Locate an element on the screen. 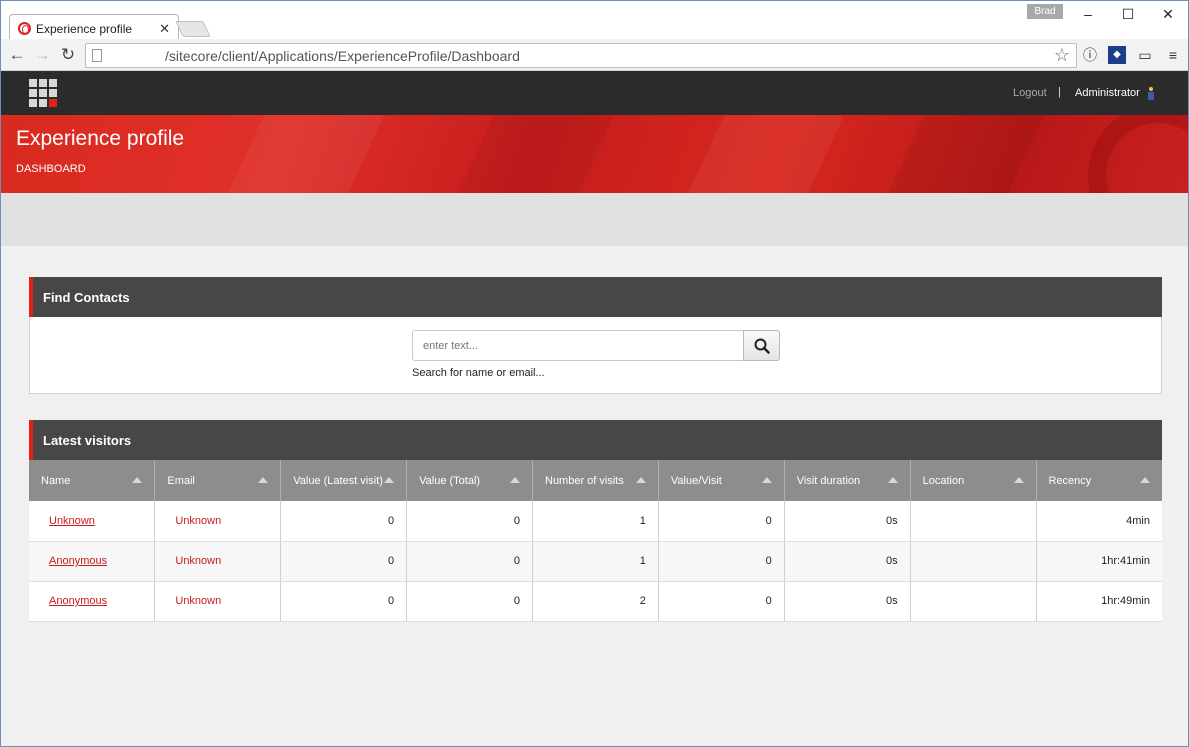  close-tab-icon: ✕ is located at coordinates (164, 29).